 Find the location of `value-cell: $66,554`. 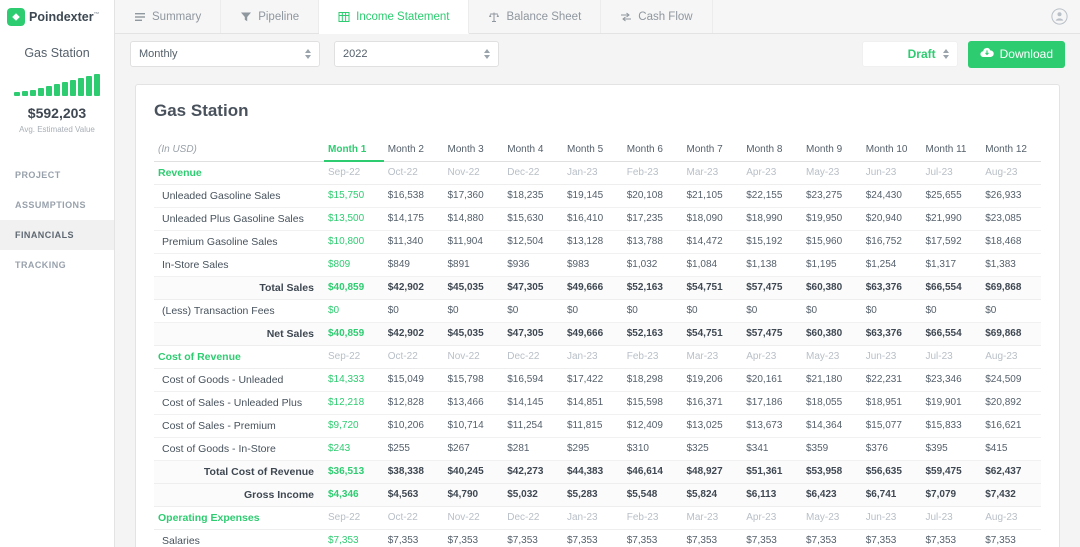

value-cell: $66,554 is located at coordinates (951, 288).